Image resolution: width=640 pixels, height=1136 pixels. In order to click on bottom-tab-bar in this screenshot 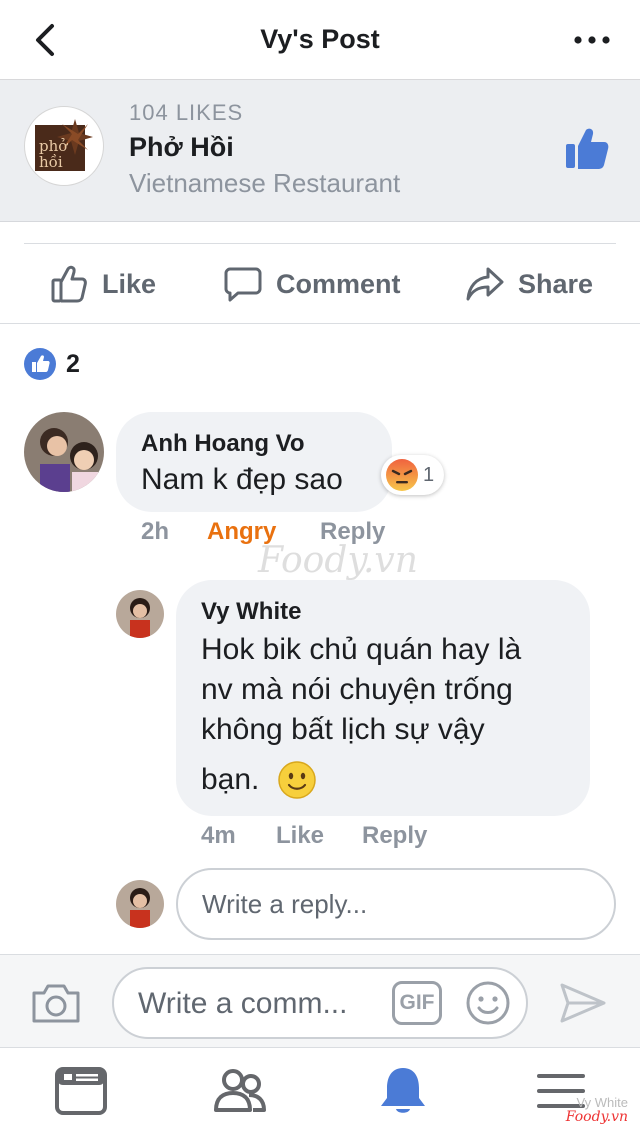, I will do `click(320, 1092)`.